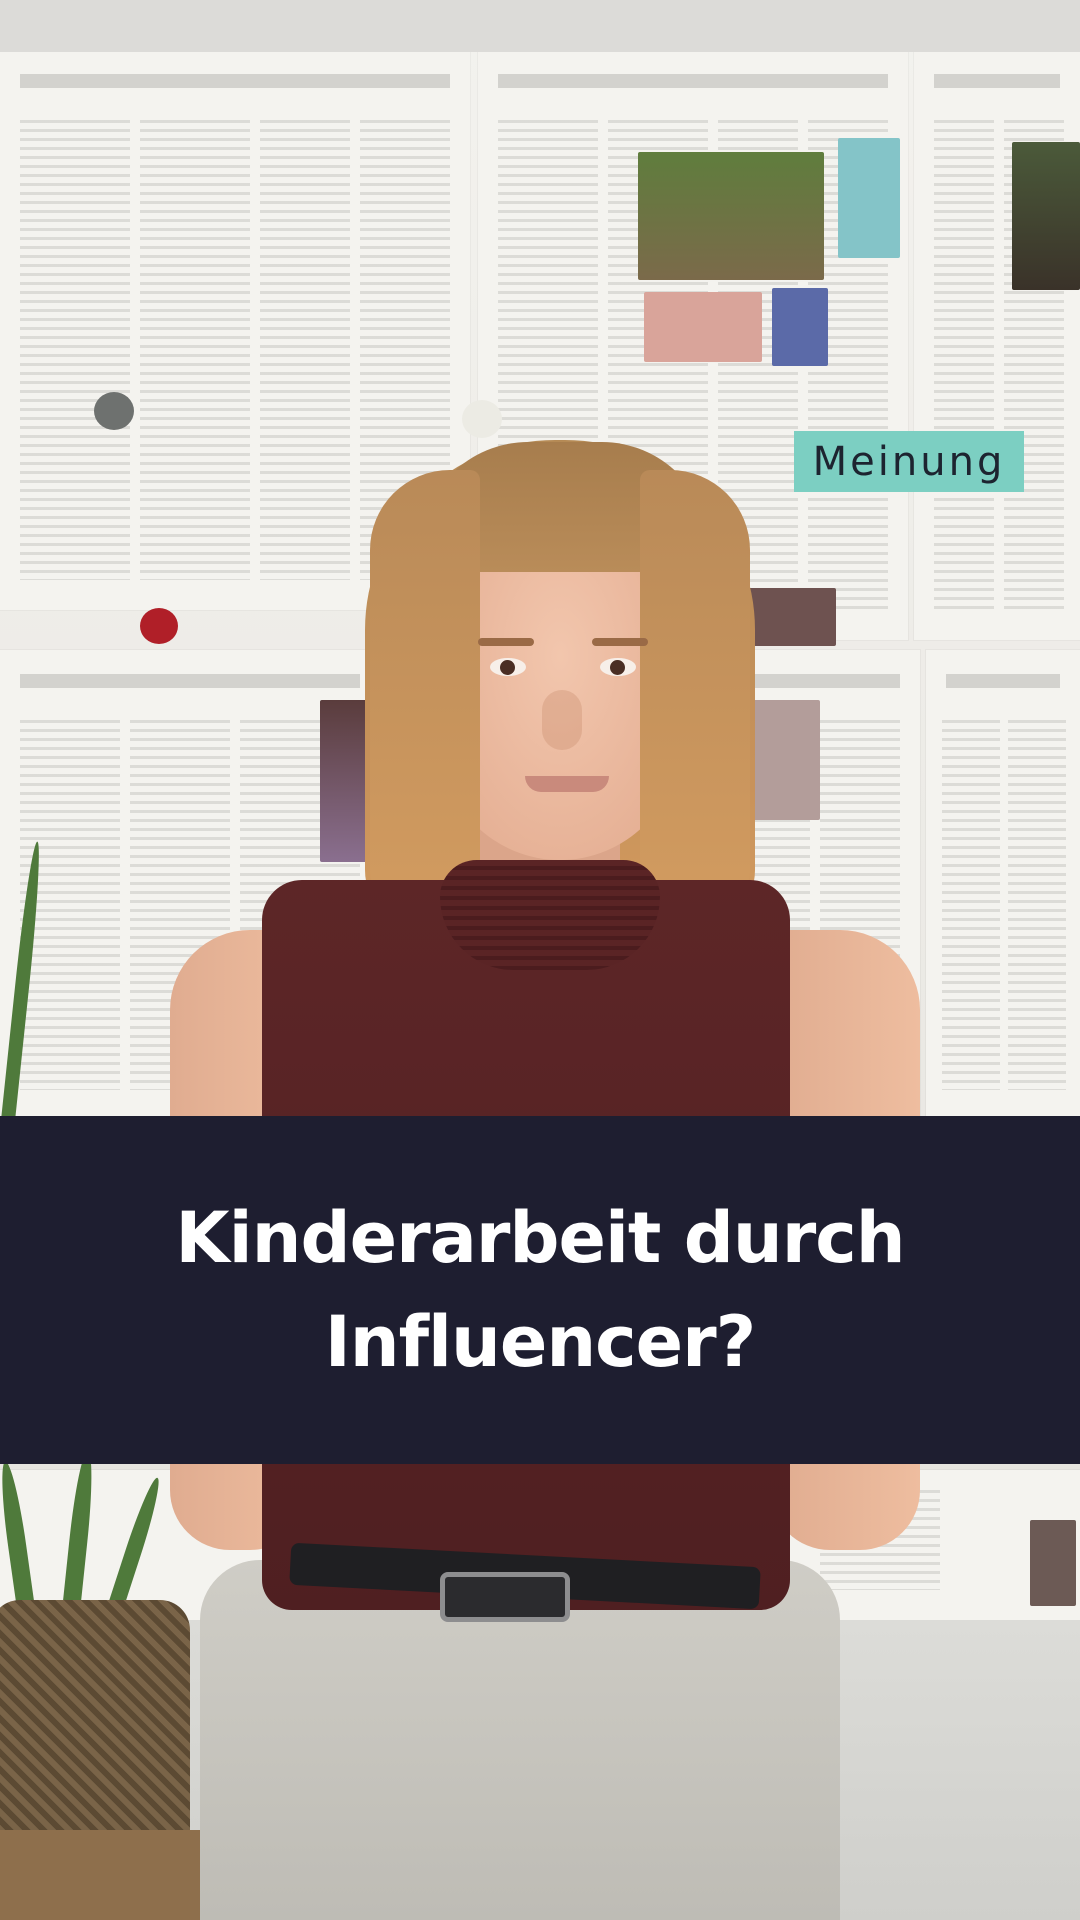 The image size is (1080, 1920). What do you see at coordinates (695, 700) in the screenshot?
I see `hair-right` at bounding box center [695, 700].